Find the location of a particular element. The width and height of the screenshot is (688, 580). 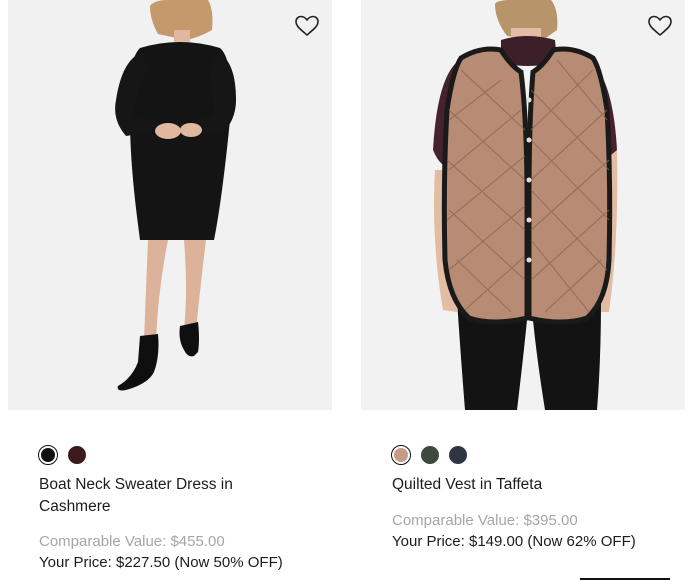

product-name: Boat Neck Sweater Dress in Cashmere is located at coordinates (154, 496).